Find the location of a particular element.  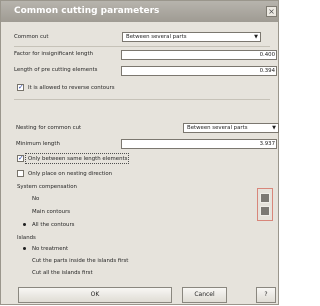

help-icon: ? is located at coordinates (266, 294).